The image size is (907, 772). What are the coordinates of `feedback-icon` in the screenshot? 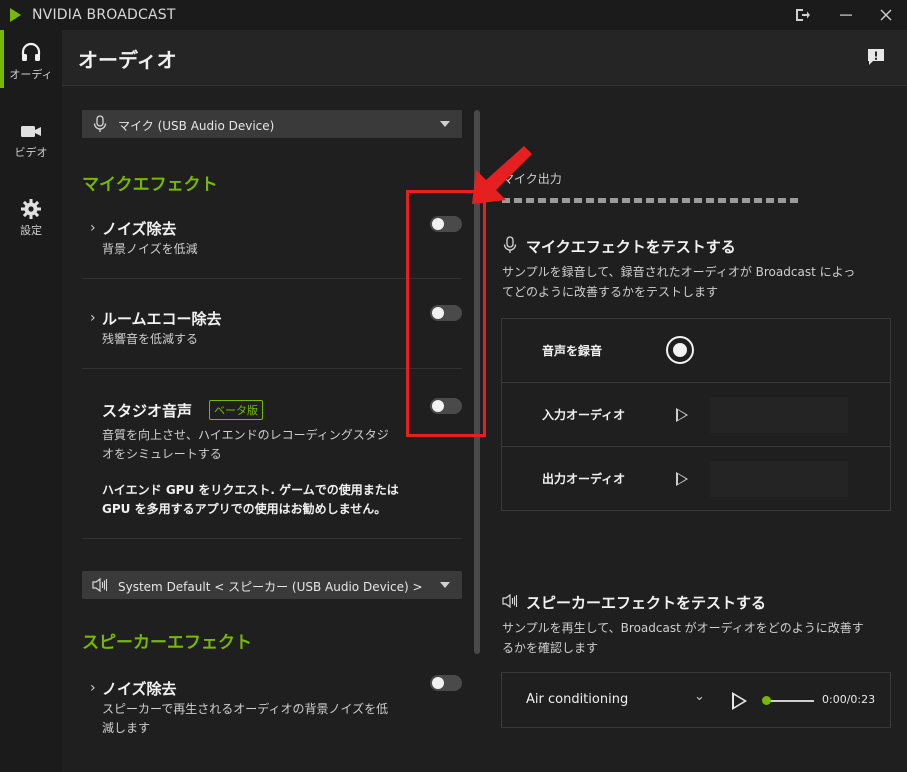 It's located at (876, 57).